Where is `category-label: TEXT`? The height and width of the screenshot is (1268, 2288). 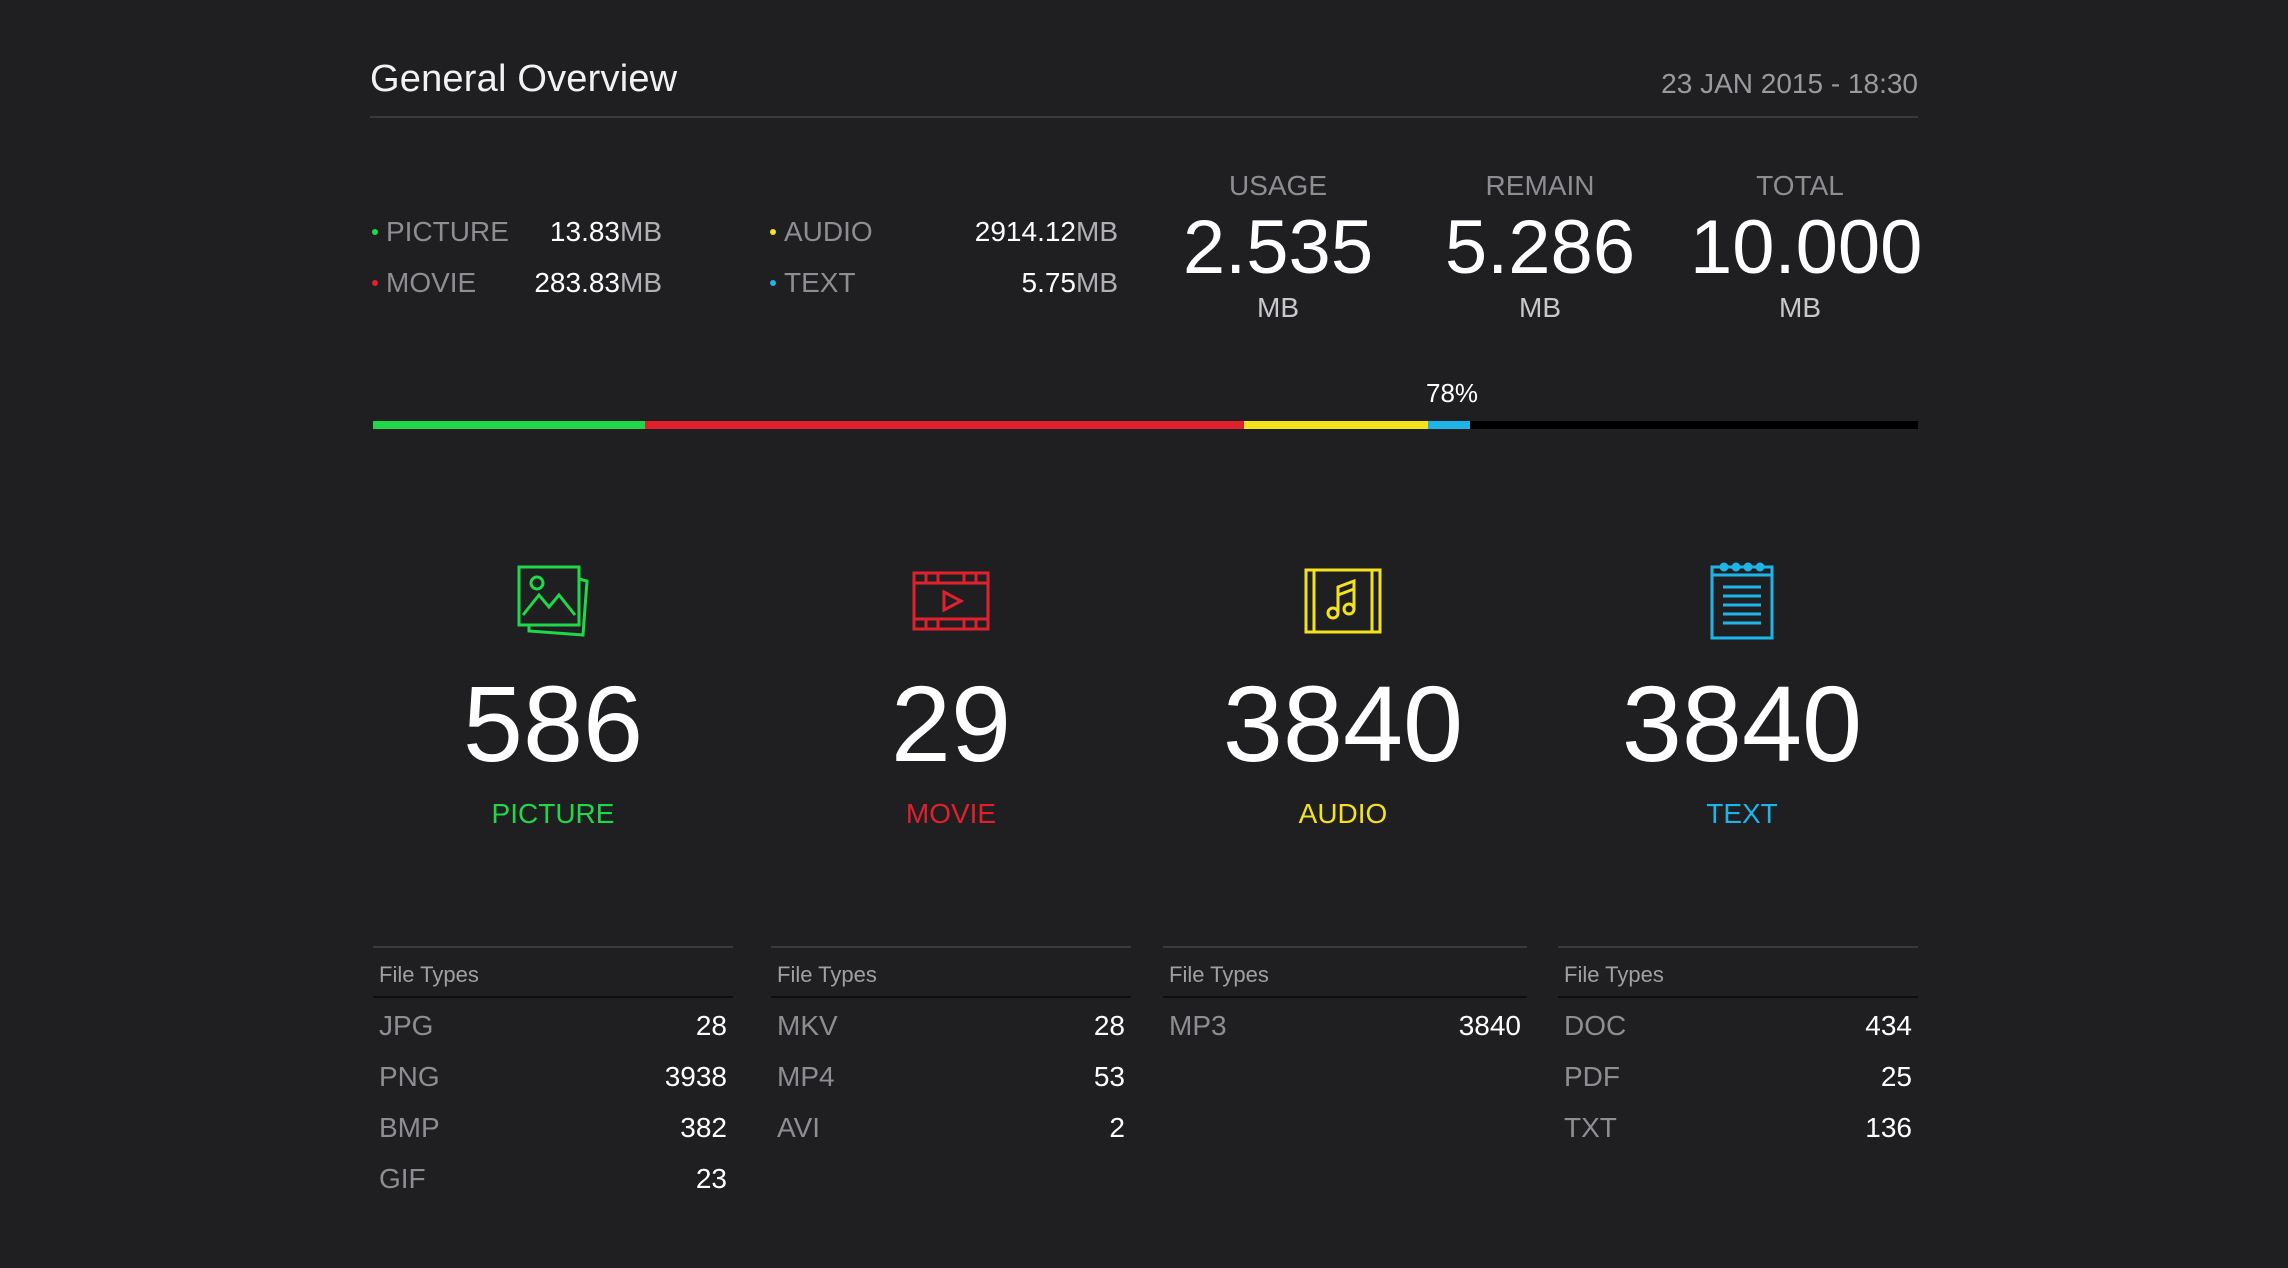 category-label: TEXT is located at coordinates (1742, 813).